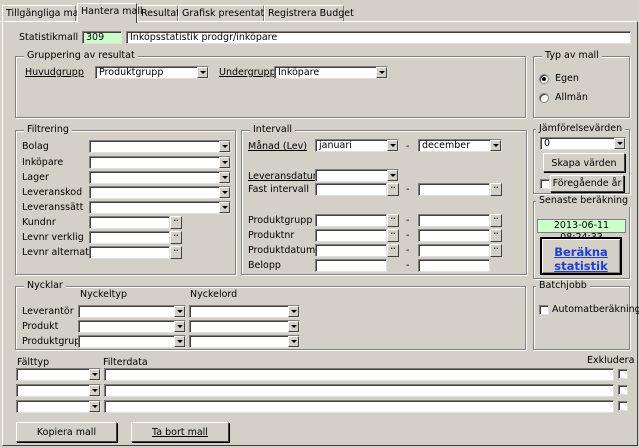 The image size is (639, 448). Describe the element at coordinates (393, 189) in the screenshot. I see `fast-intervall-from-browse-button: ··` at that location.